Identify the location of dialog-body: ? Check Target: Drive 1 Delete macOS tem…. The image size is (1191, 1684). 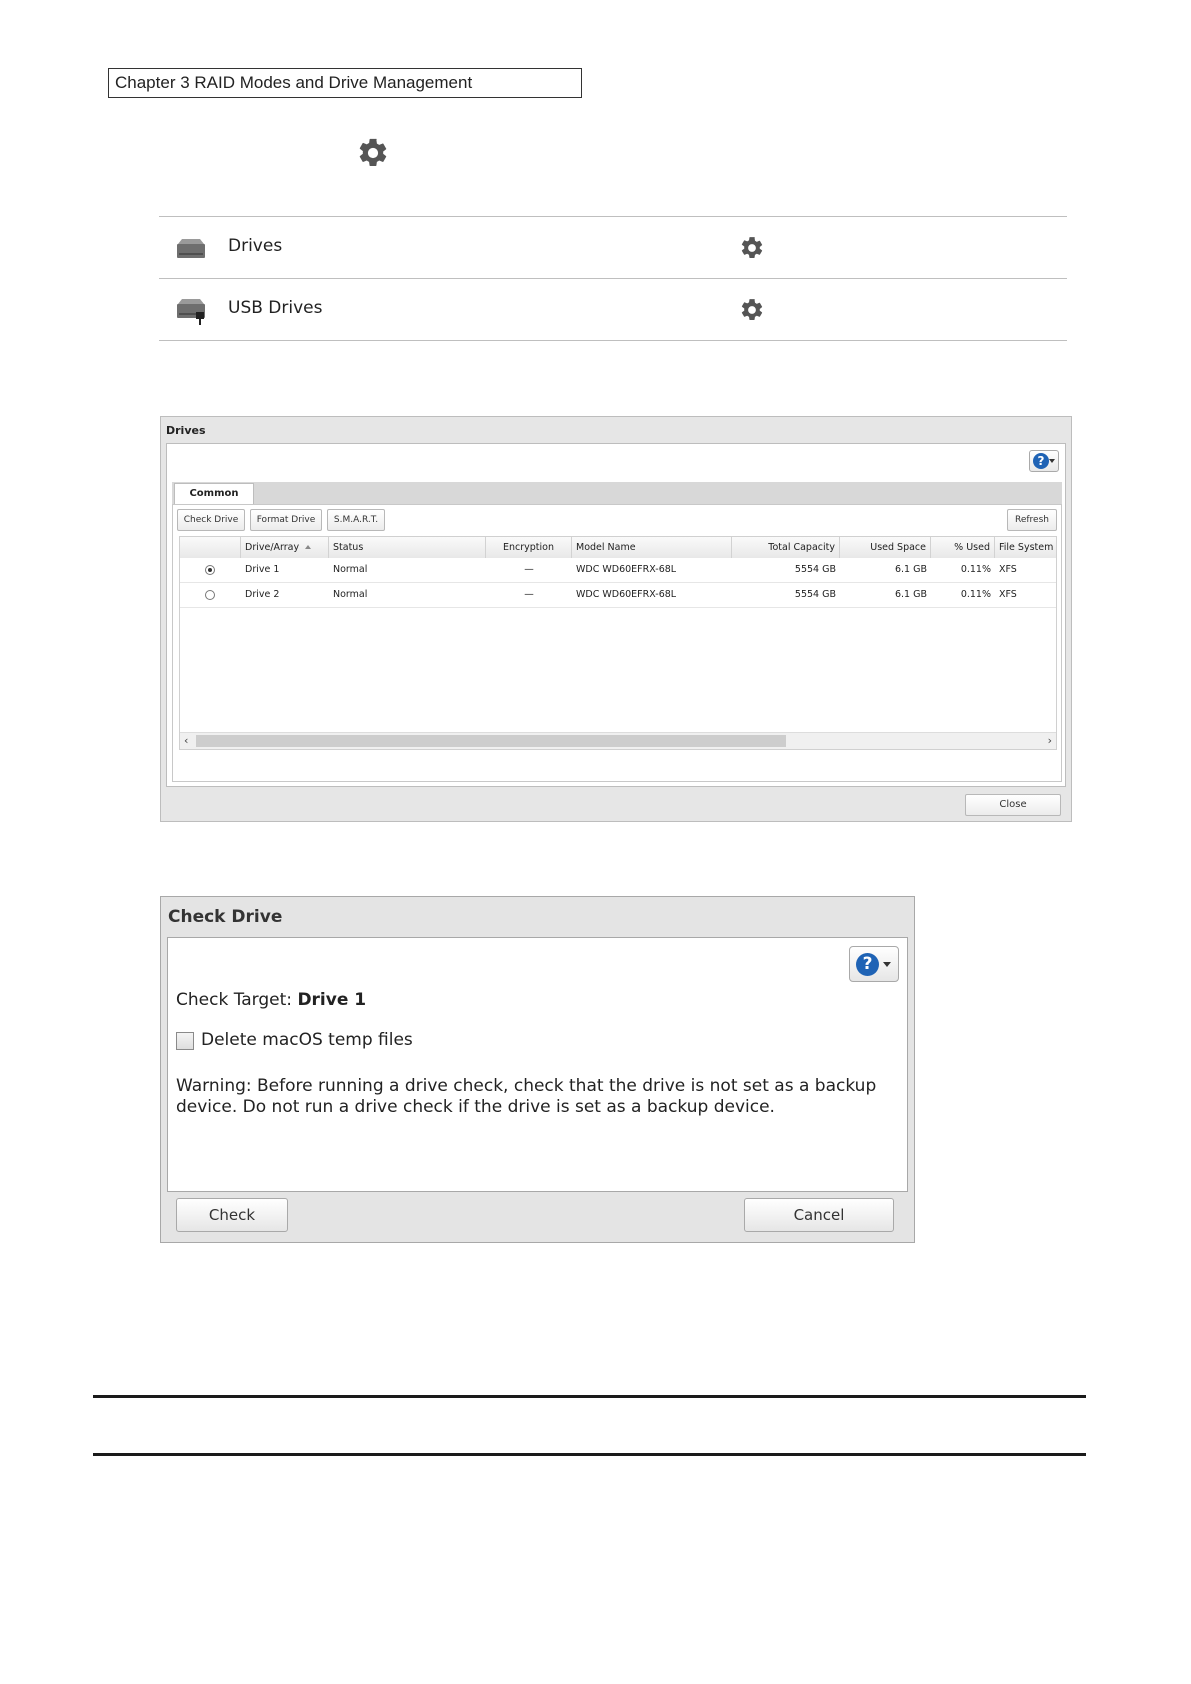
(537, 1064).